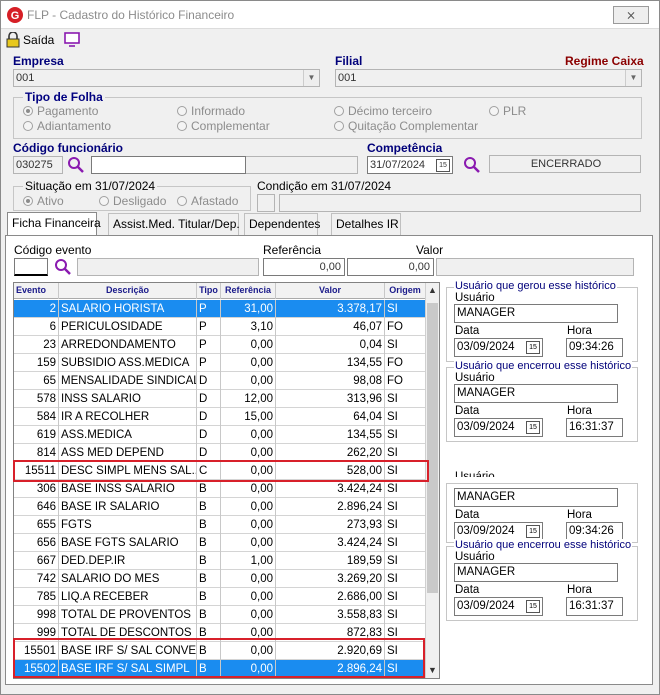 Image resolution: width=660 pixels, height=695 pixels. I want to click on table-row: 65 MENSALIDADE SINDICAL D 0,00 98,08 FO, so click(220, 381).